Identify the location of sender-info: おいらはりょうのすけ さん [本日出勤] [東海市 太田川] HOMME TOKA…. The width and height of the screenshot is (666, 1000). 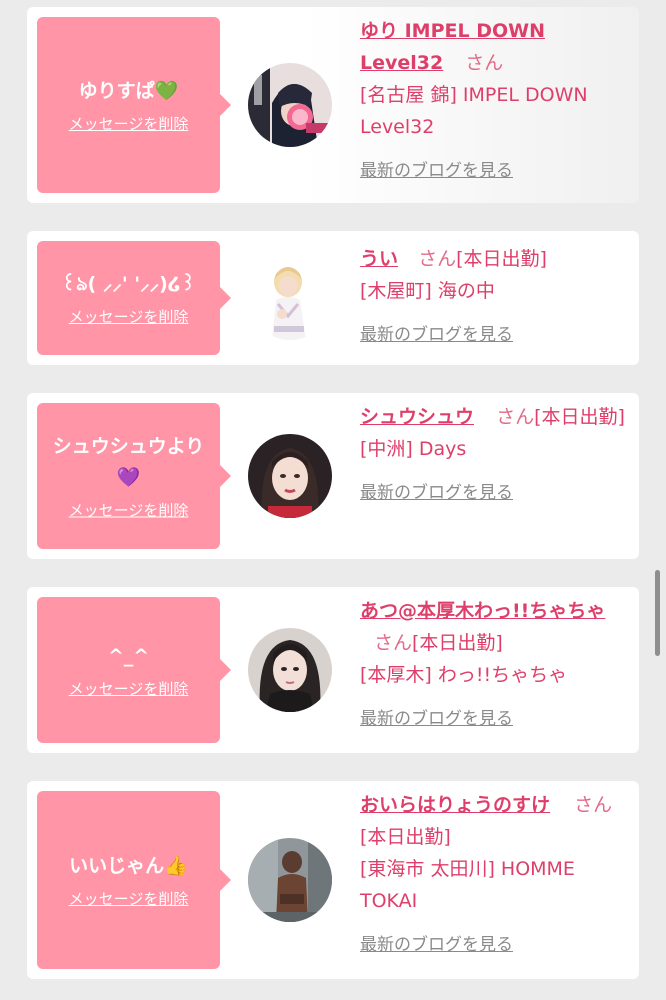
(496, 875).